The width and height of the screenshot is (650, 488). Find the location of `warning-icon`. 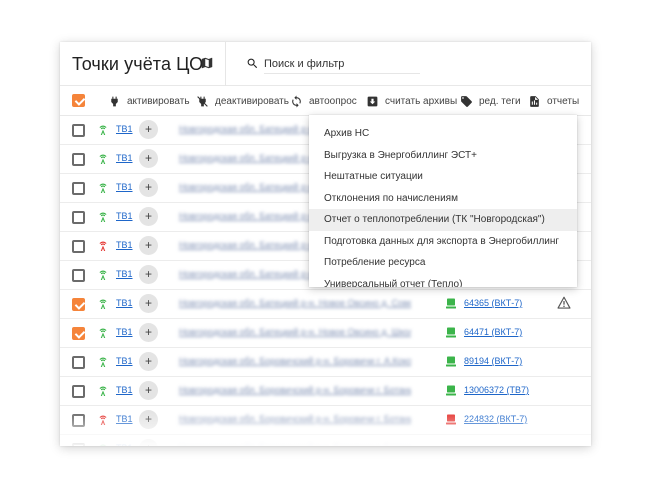

warning-icon is located at coordinates (564, 302).